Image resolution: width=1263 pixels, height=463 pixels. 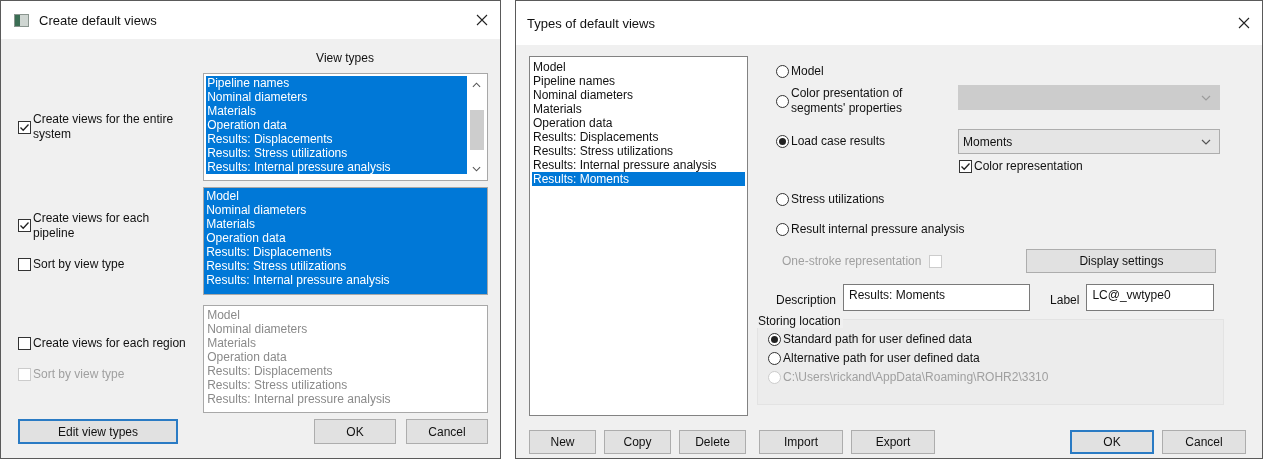 What do you see at coordinates (806, 299) in the screenshot?
I see `field-label: Description` at bounding box center [806, 299].